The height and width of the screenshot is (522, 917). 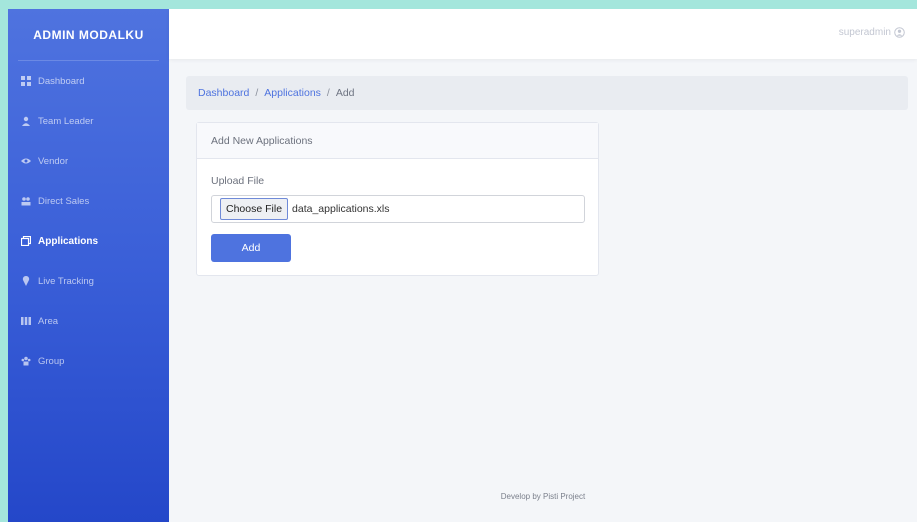 I want to click on sidebar-item-team-leader: Team Leader, so click(x=88, y=121).